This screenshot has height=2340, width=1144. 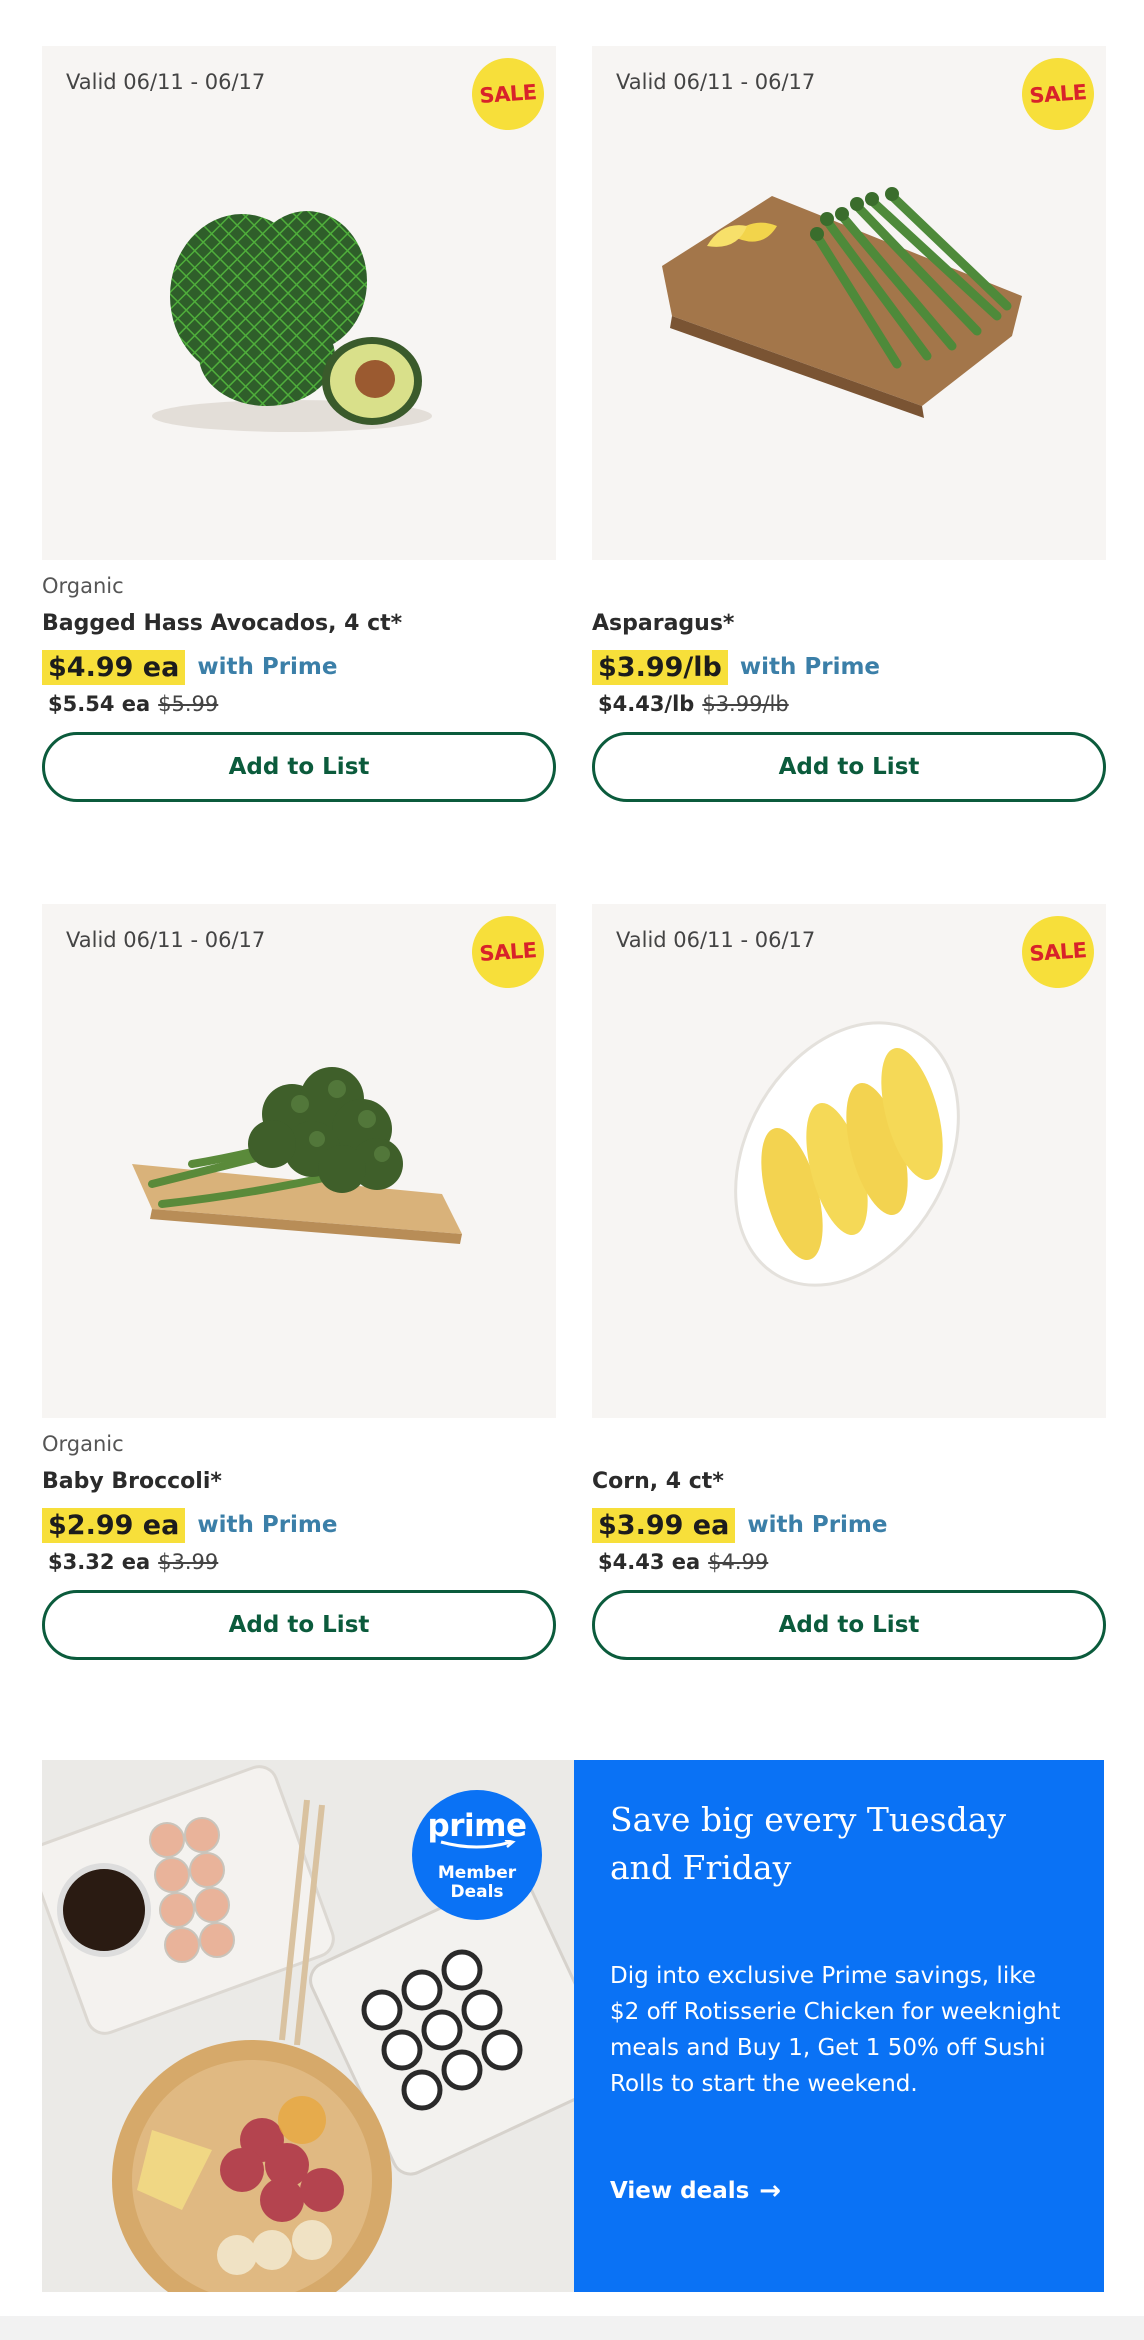 I want to click on original-price: $4.99, so click(x=738, y=1562).